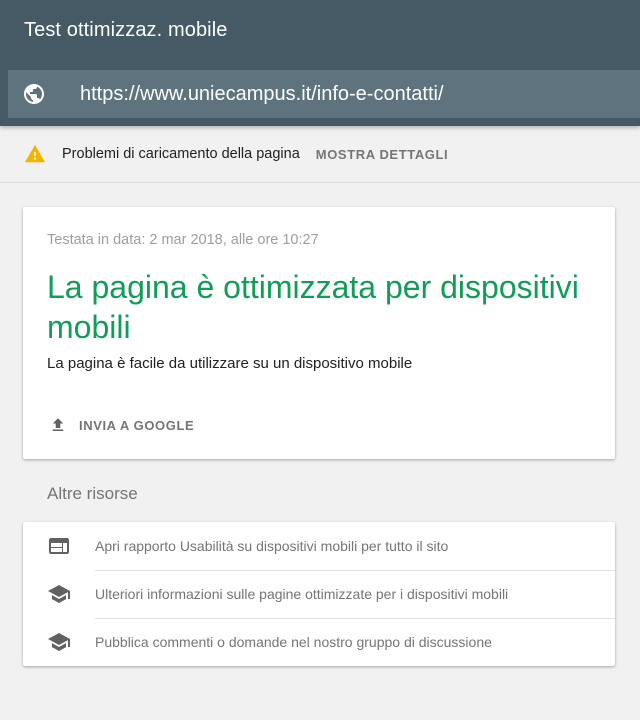 Image resolution: width=640 pixels, height=720 pixels. I want to click on warning-icon, so click(35, 154).